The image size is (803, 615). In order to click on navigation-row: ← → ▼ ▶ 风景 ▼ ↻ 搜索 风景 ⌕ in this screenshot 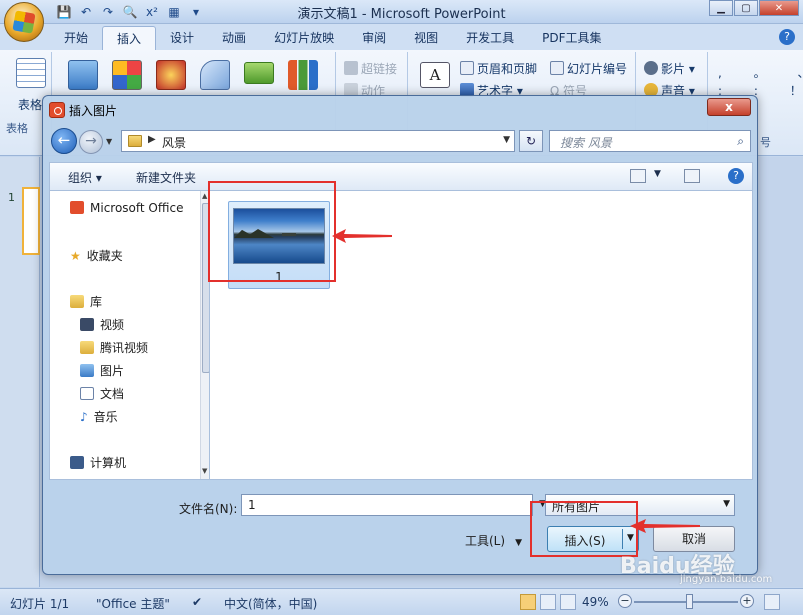, I will do `click(401, 142)`.